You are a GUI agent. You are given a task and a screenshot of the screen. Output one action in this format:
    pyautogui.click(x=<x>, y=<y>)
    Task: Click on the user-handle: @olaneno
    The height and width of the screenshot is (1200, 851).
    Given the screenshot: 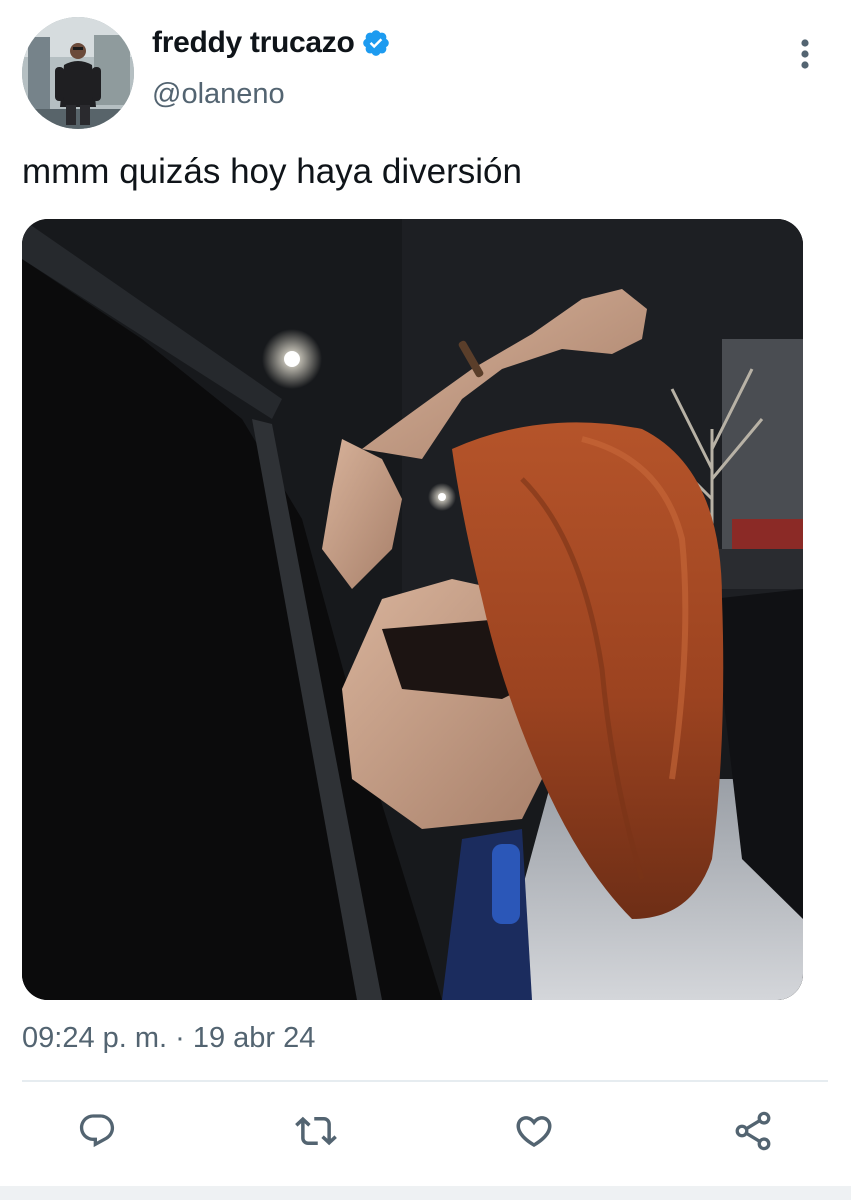 What is the action you would take?
    pyautogui.click(x=218, y=94)
    